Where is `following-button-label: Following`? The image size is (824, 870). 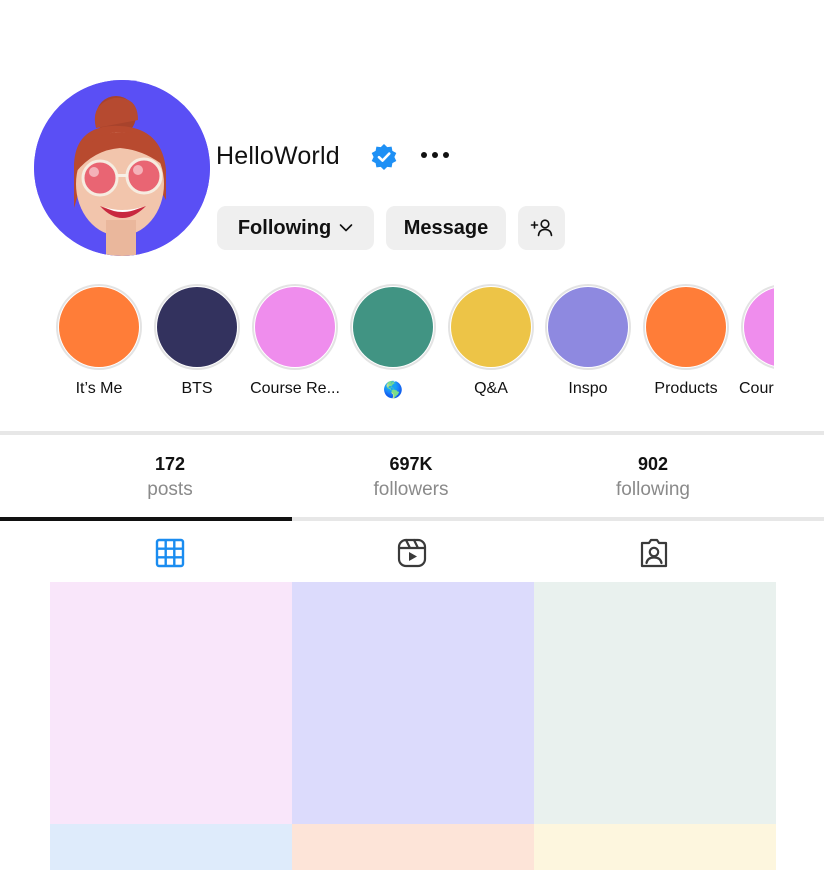
following-button-label: Following is located at coordinates (284, 227).